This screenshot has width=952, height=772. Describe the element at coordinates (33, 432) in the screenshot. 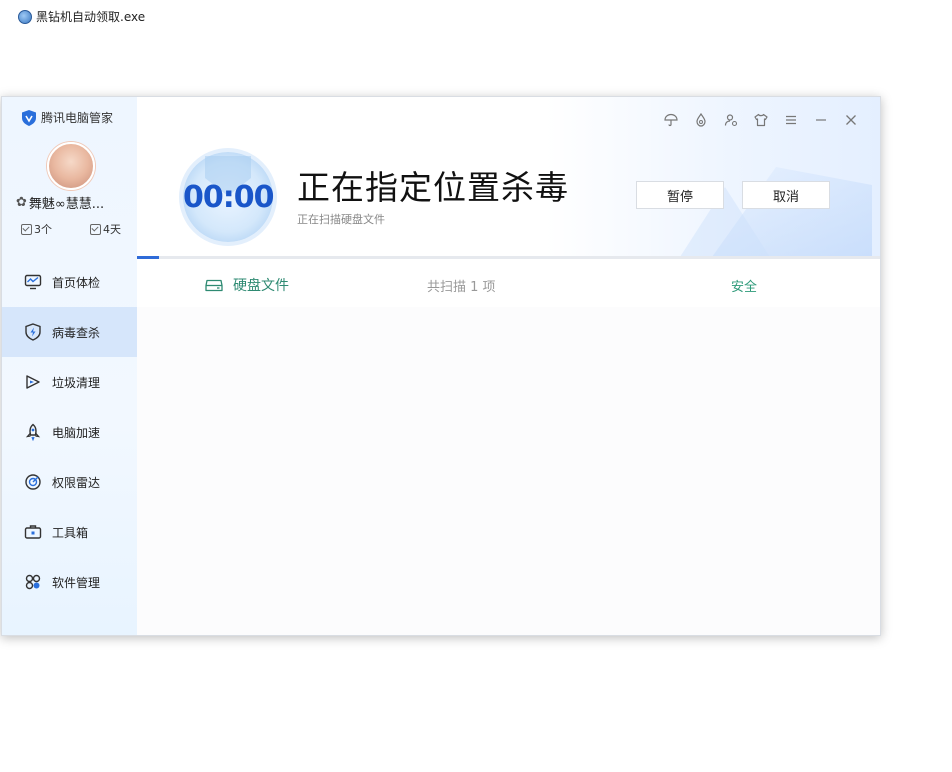

I see `rocket-icon` at that location.